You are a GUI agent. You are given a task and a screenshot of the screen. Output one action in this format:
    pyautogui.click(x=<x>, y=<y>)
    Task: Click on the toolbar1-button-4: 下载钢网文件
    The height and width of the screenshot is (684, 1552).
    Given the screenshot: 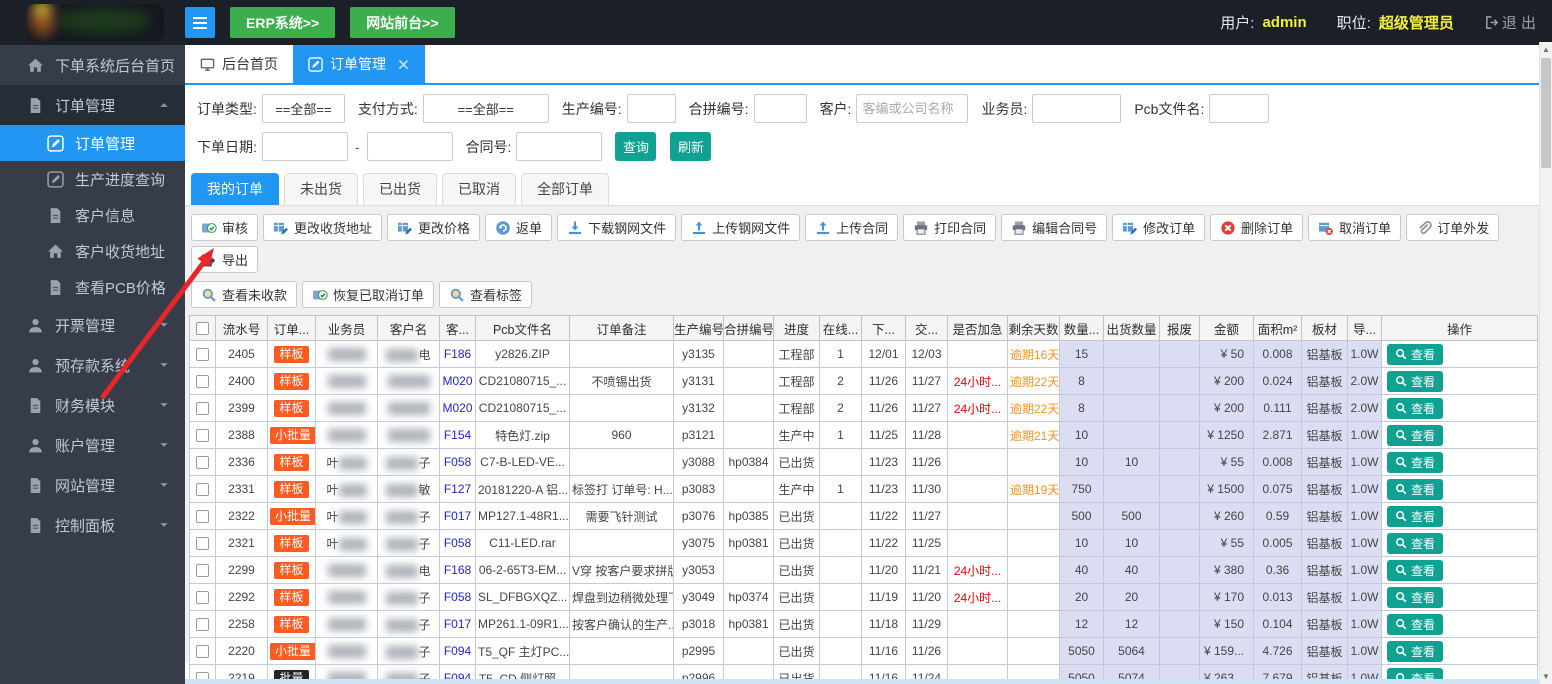 What is the action you would take?
    pyautogui.click(x=617, y=227)
    